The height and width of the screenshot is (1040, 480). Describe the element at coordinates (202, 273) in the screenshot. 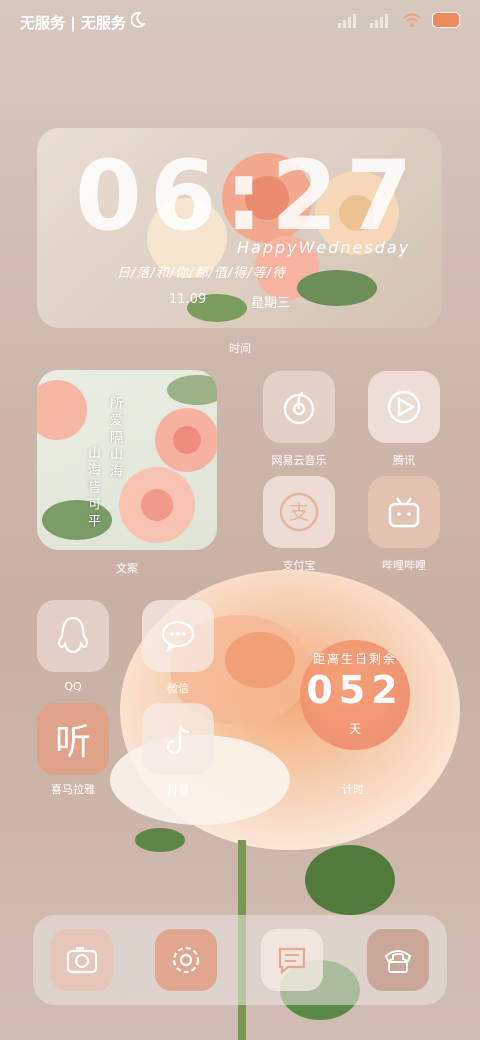

I see `clock-poem: 日/落/和/你/都/值/得/等/待` at that location.